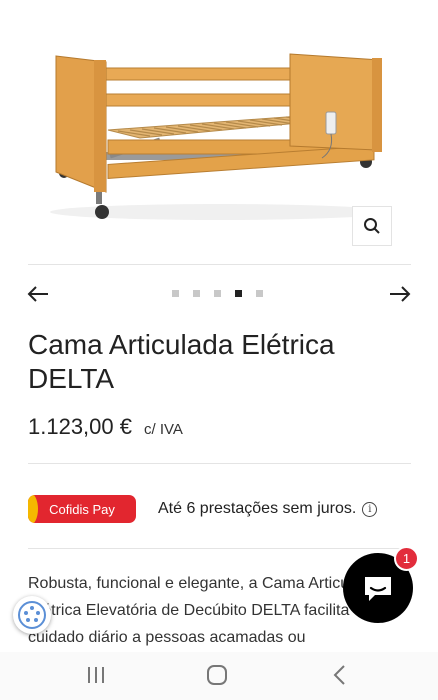 The image size is (438, 700). What do you see at coordinates (96, 675) in the screenshot?
I see `recents-icon` at bounding box center [96, 675].